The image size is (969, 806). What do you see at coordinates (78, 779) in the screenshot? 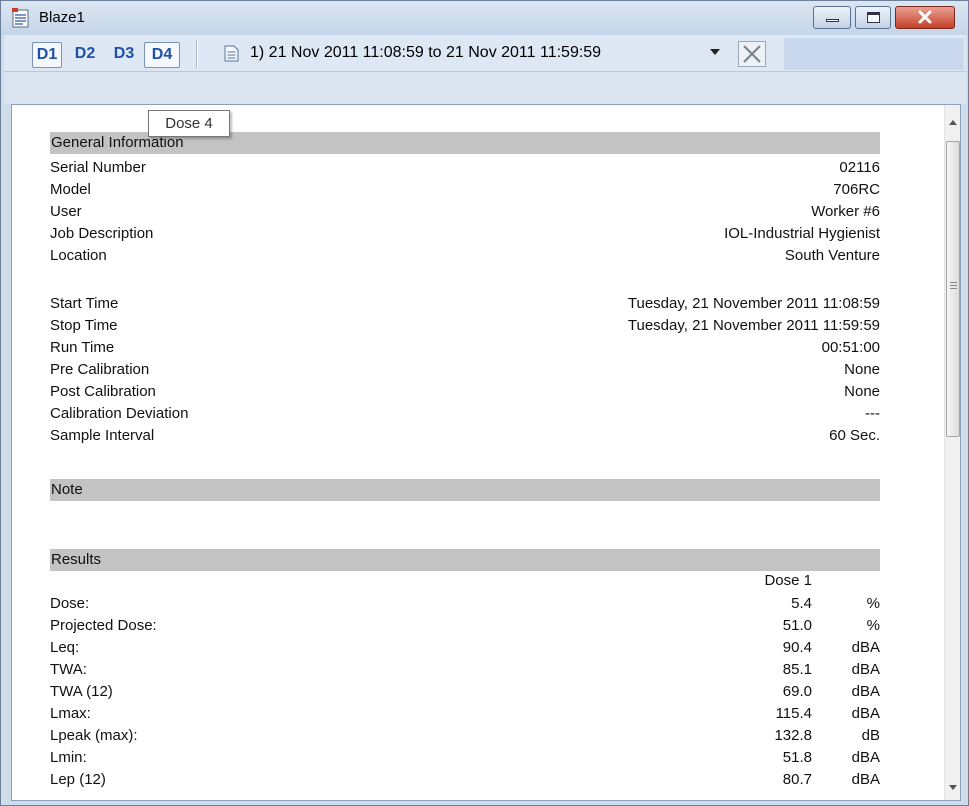
I see `result-label: Lep (12)` at bounding box center [78, 779].